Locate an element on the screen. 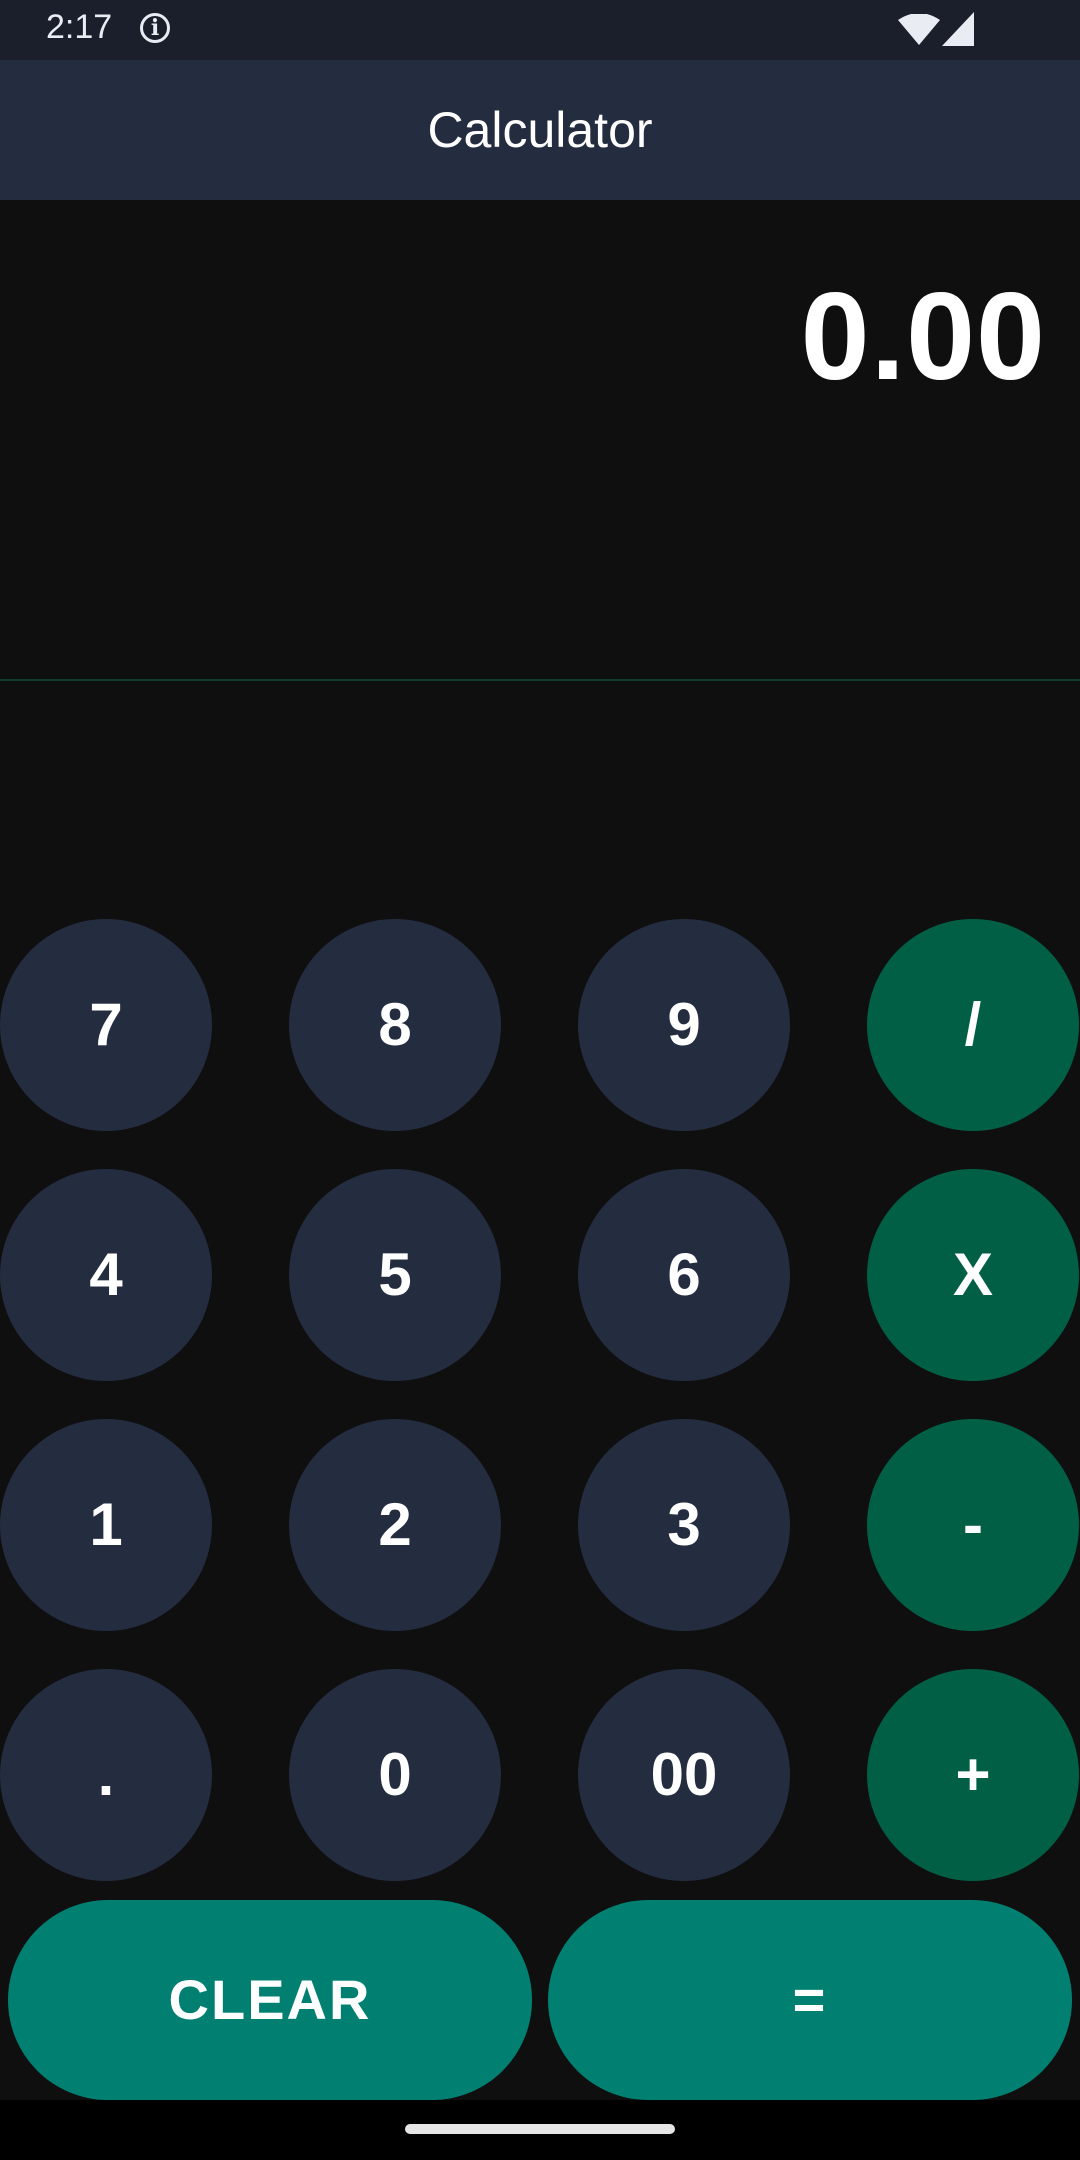 This screenshot has height=2160, width=1080. key-1: 1 is located at coordinates (106, 1525).